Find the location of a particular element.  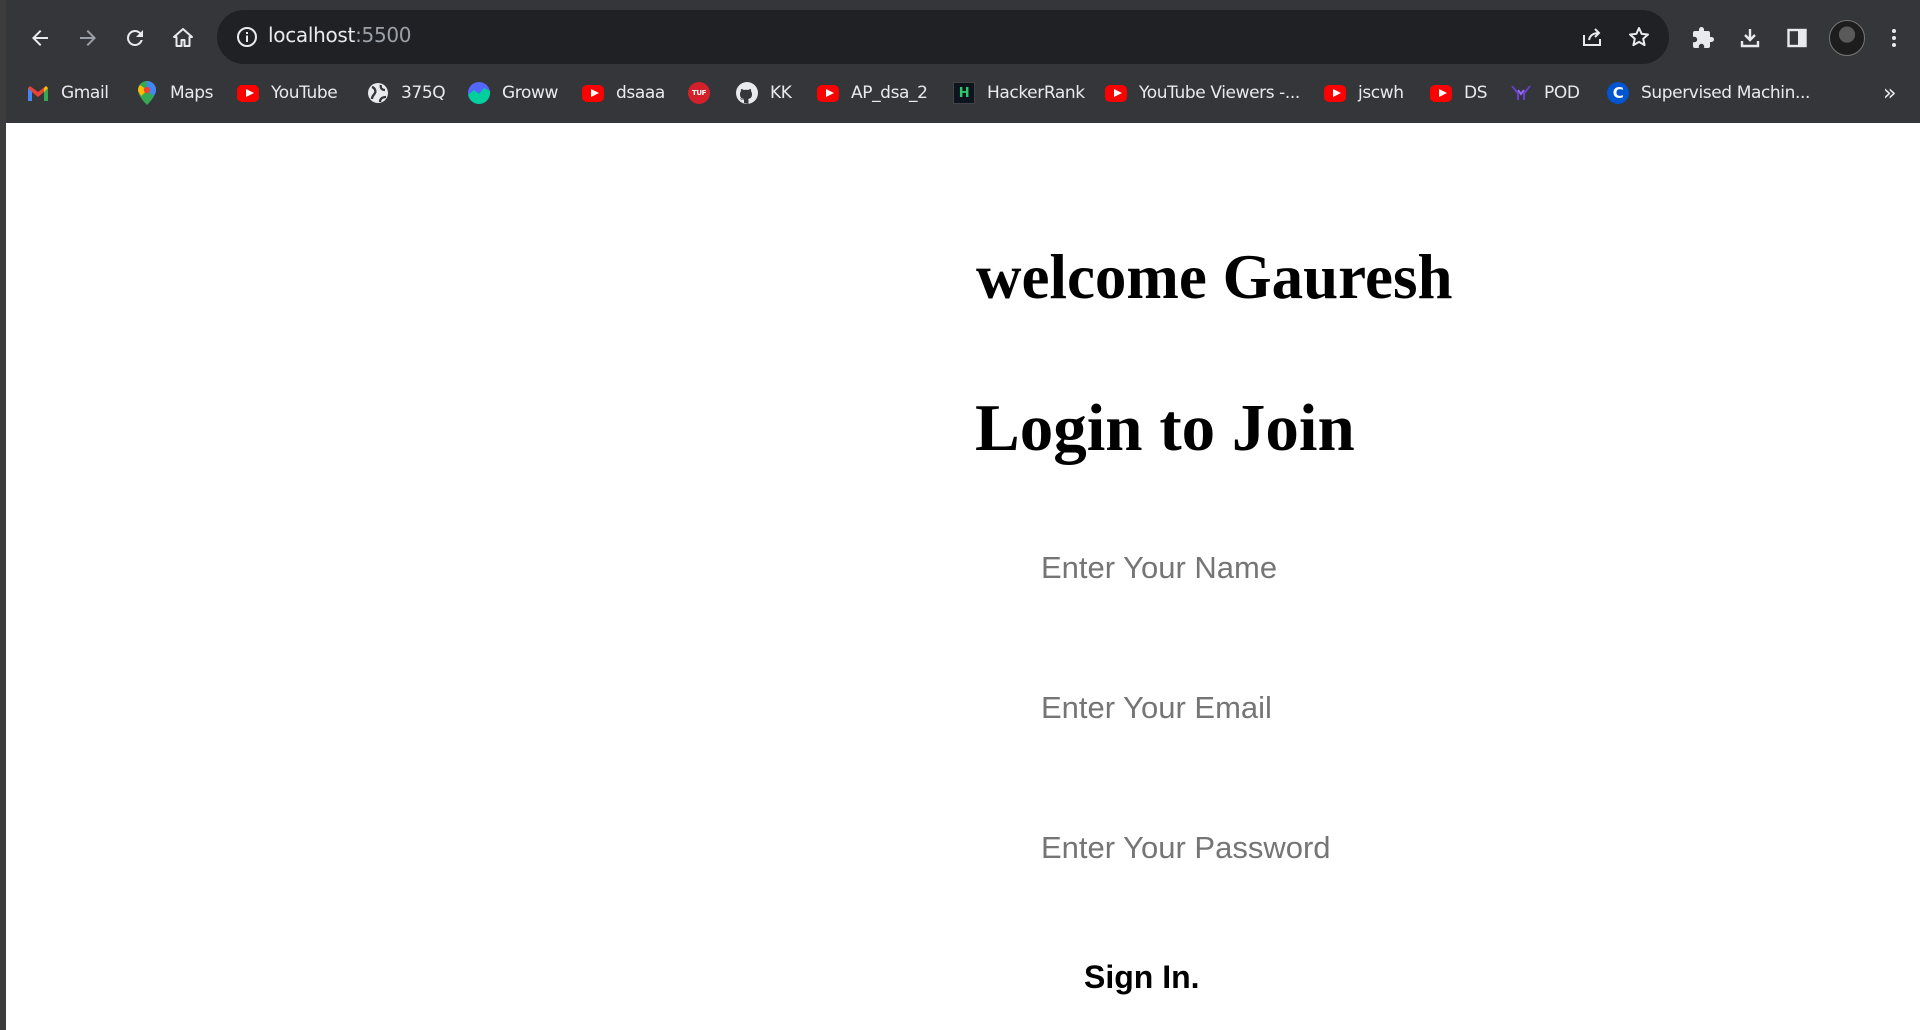

bookmark-label: HackerRank is located at coordinates (1036, 93).